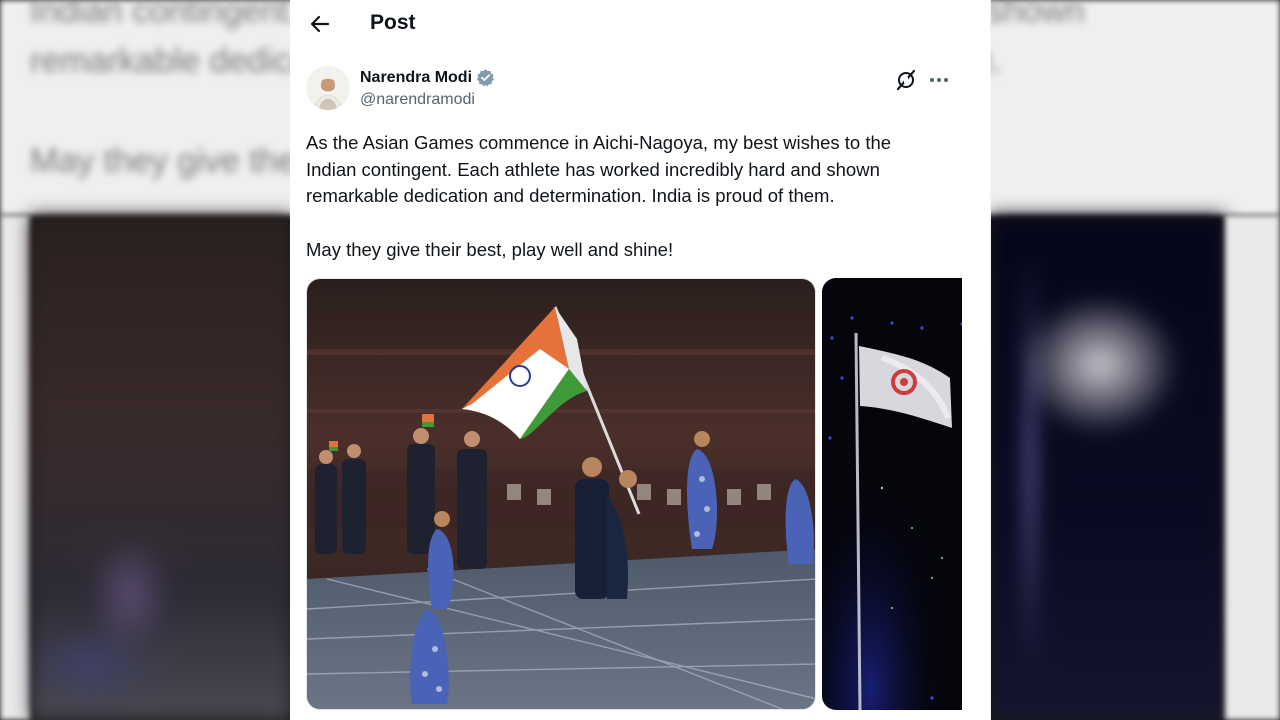  Describe the element at coordinates (641, 91) in the screenshot. I see `author-row: Narendra Modi @narendramodi` at that location.